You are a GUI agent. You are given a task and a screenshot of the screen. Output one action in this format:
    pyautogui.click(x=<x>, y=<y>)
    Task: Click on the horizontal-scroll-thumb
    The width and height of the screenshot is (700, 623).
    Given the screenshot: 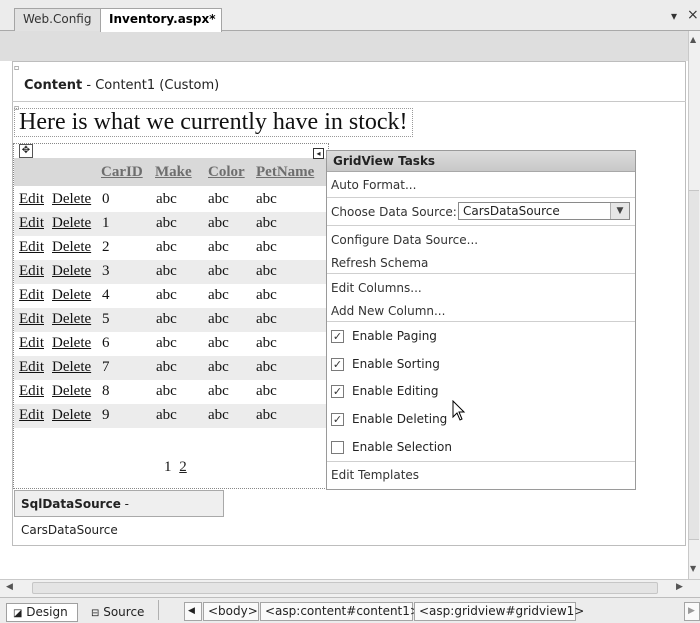 What is the action you would take?
    pyautogui.click(x=345, y=588)
    